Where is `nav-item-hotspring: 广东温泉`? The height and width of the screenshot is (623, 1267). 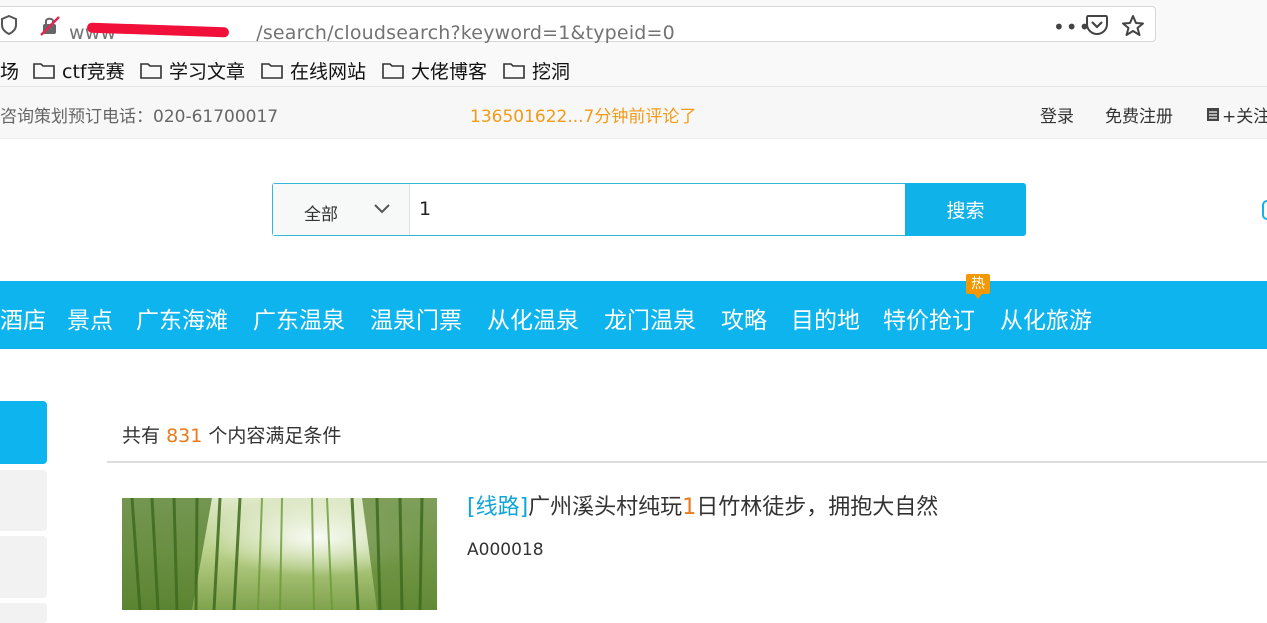
nav-item-hotspring: 广东温泉 is located at coordinates (299, 318).